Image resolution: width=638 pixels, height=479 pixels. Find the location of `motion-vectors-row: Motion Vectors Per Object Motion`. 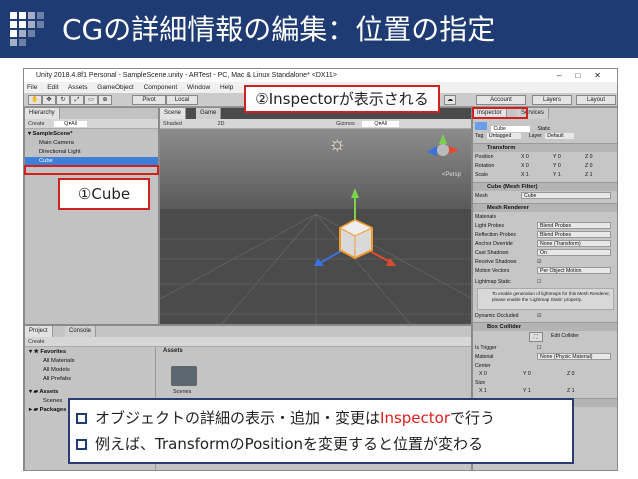

motion-vectors-row: Motion Vectors Per Object Motion is located at coordinates (545, 271).